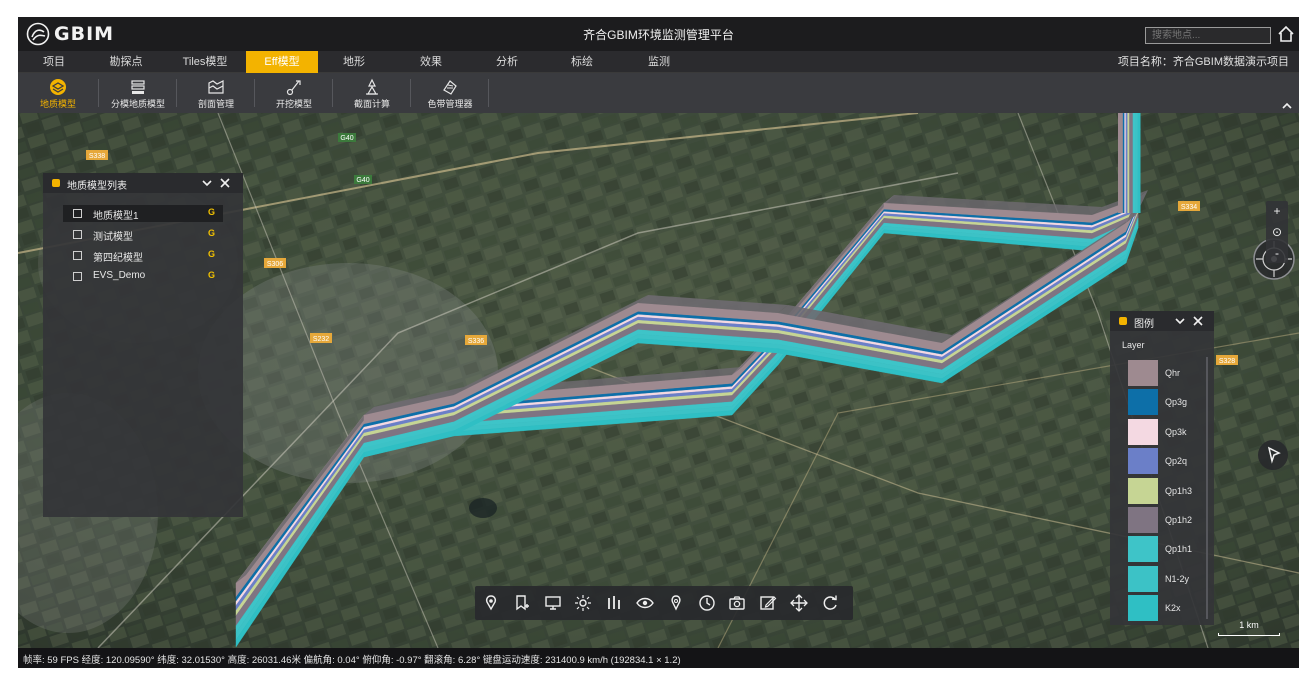 The height and width of the screenshot is (678, 1315). What do you see at coordinates (1164, 578) in the screenshot?
I see `legend-item: N1-2y` at bounding box center [1164, 578].